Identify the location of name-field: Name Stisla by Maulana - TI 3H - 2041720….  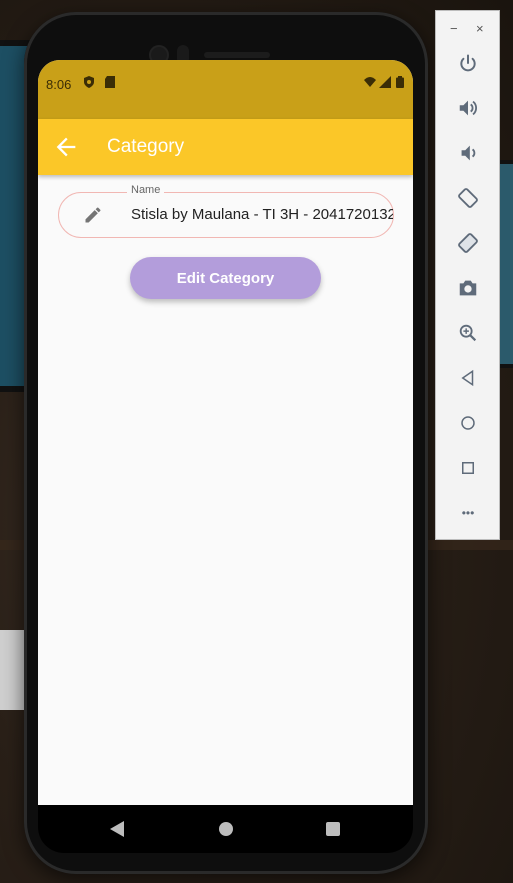
(226, 211).